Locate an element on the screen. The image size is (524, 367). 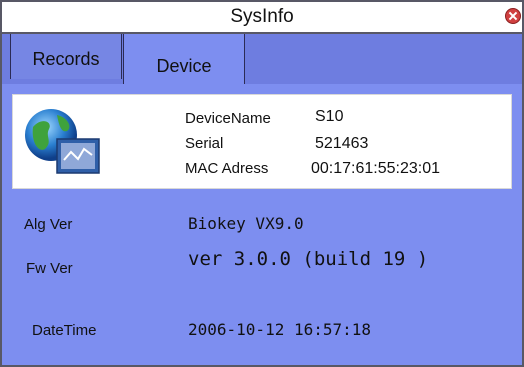
tab-strip: Records Device is located at coordinates (262, 59).